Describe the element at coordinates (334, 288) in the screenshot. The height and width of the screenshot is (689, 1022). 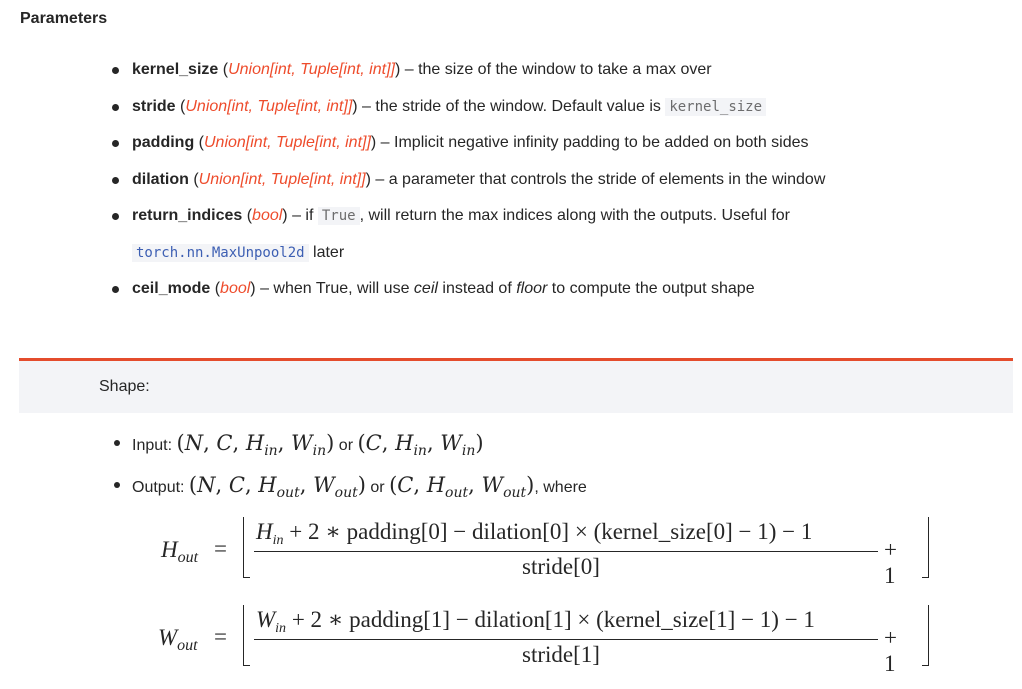
I see `param-desc: – when True, will use` at that location.